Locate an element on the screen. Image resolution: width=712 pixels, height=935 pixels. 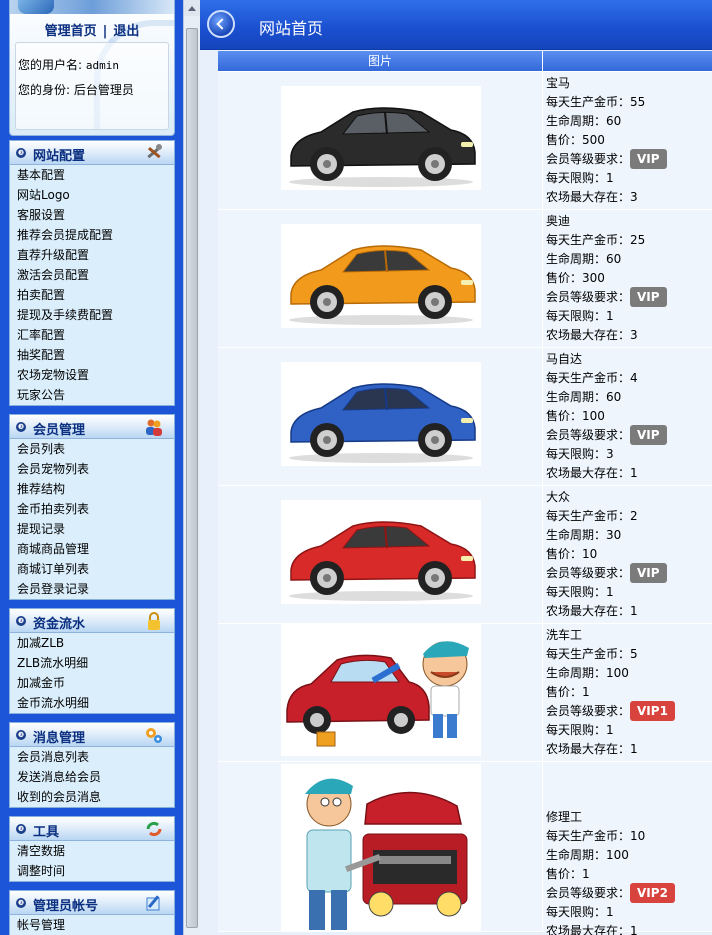
daily-gold: 每天生产金币：25 is located at coordinates (596, 240).